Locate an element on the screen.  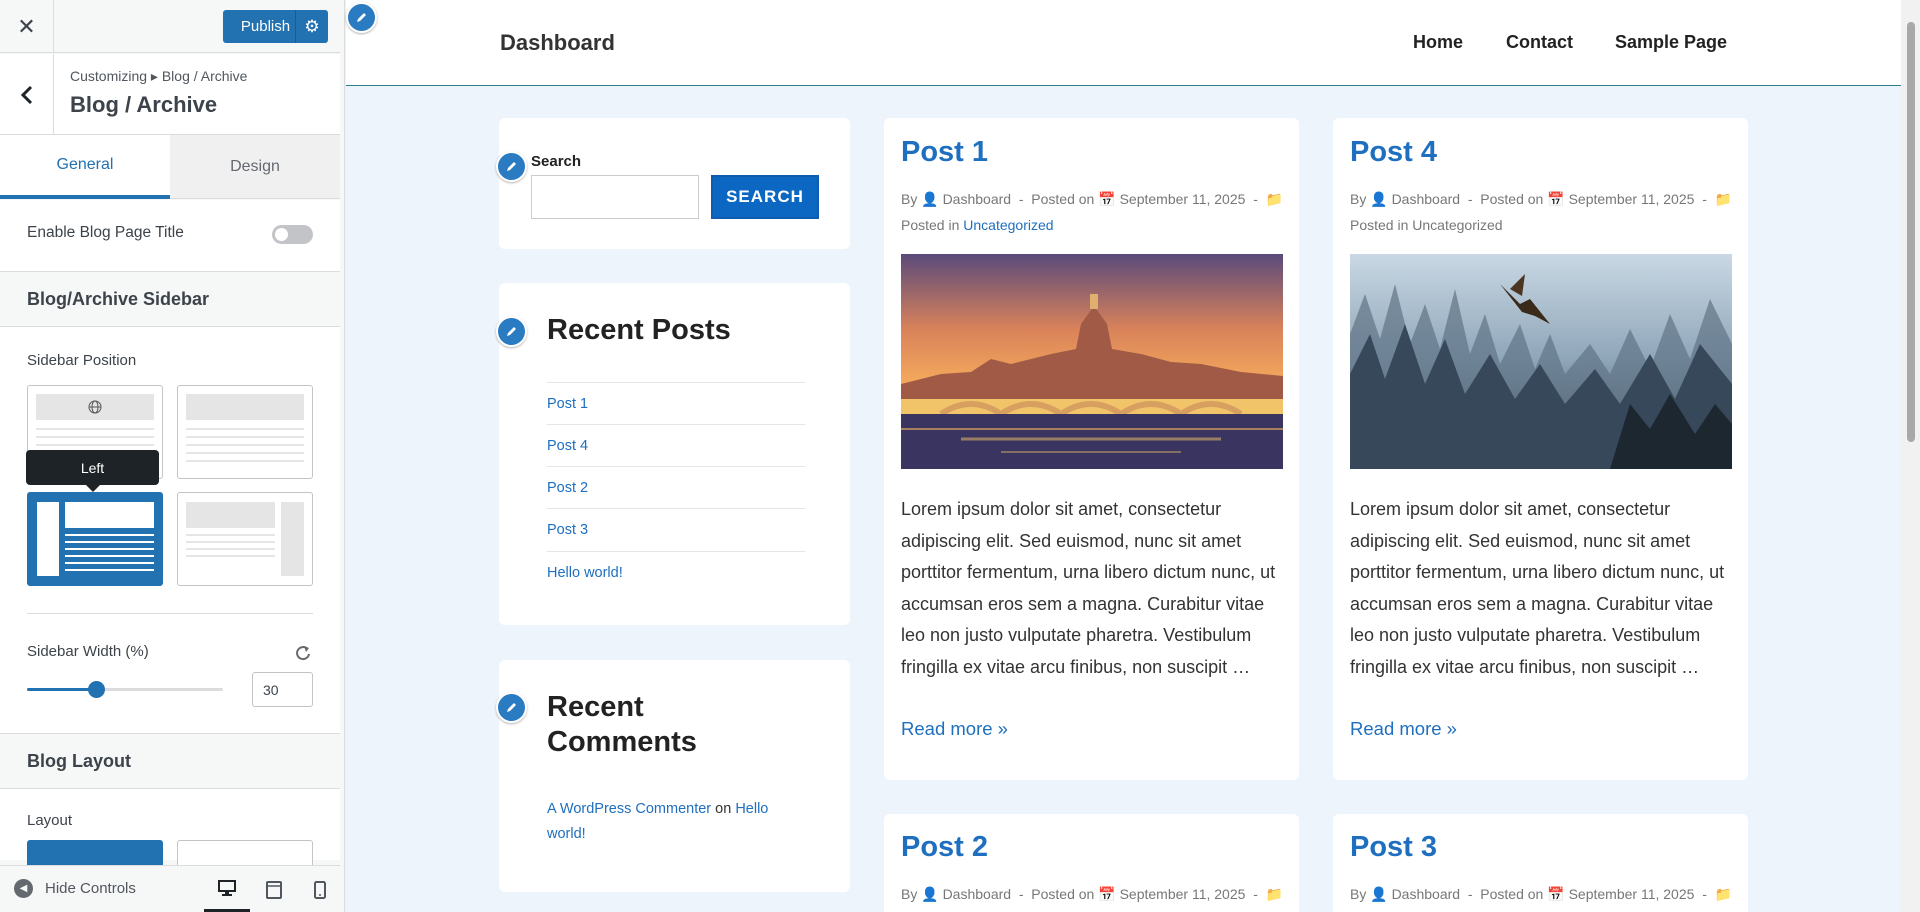
forest-eagle-image is located at coordinates (1541, 361).